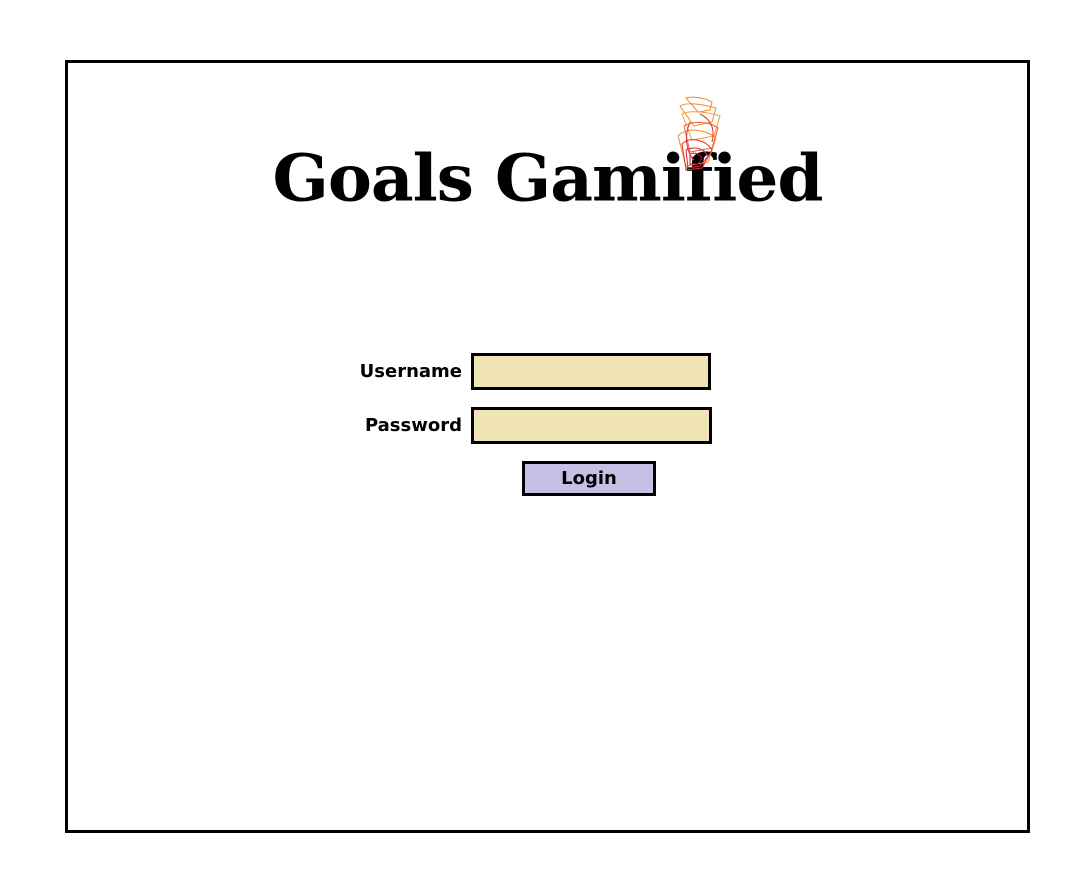 Image resolution: width=1087 pixels, height=876 pixels. I want to click on header: Goals Gamified, so click(547, 178).